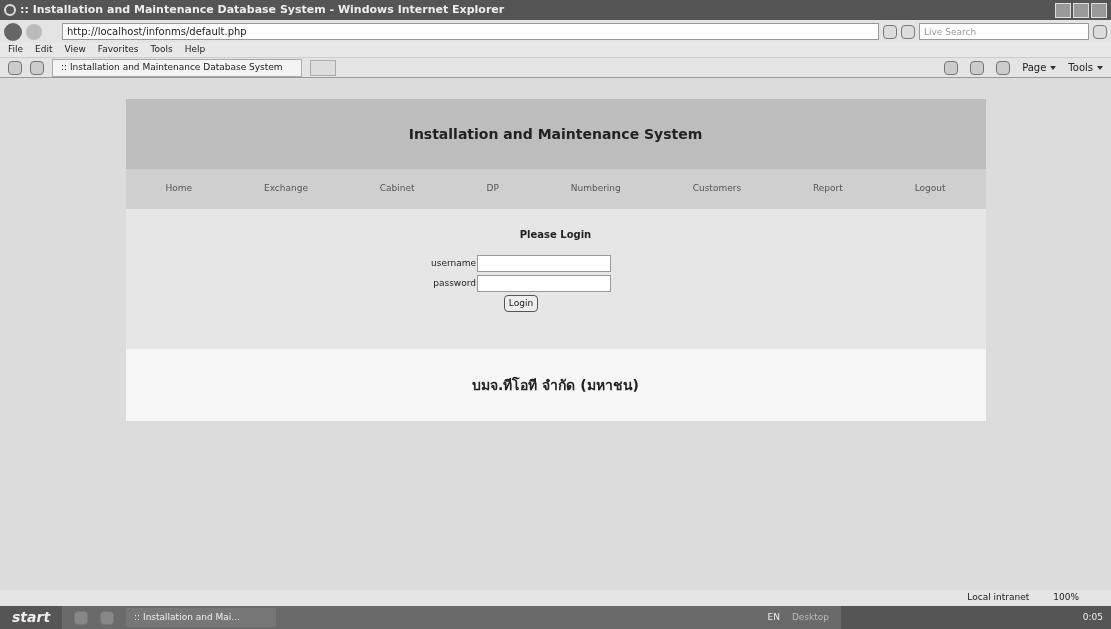 The width and height of the screenshot is (1111, 629). Describe the element at coordinates (1081, 10) in the screenshot. I see `restore-button` at that location.